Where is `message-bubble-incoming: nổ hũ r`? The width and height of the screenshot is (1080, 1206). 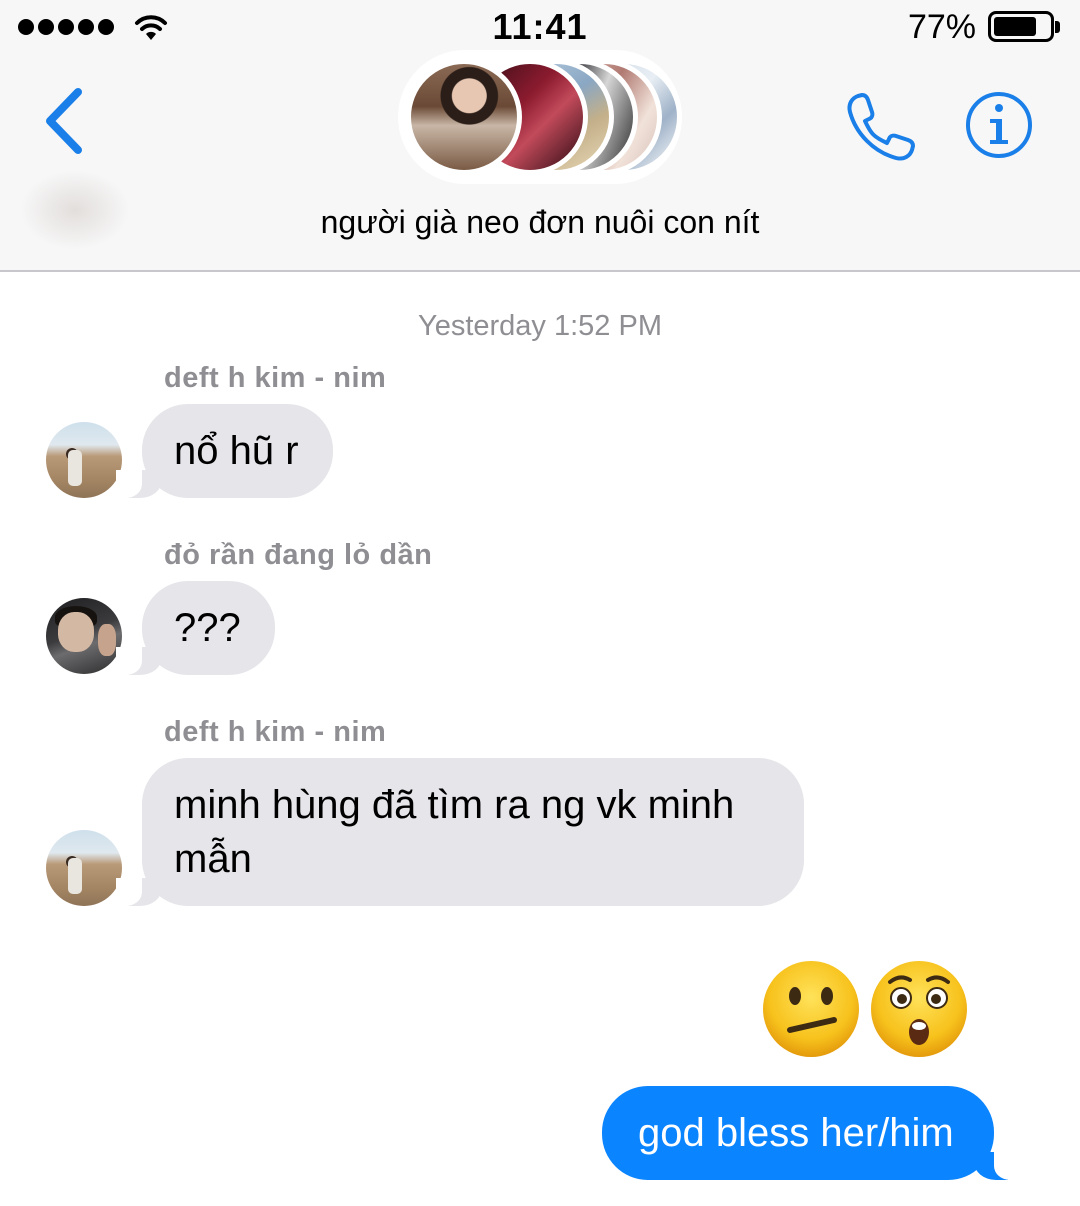
message-bubble-incoming: nổ hũ r is located at coordinates (224, 451).